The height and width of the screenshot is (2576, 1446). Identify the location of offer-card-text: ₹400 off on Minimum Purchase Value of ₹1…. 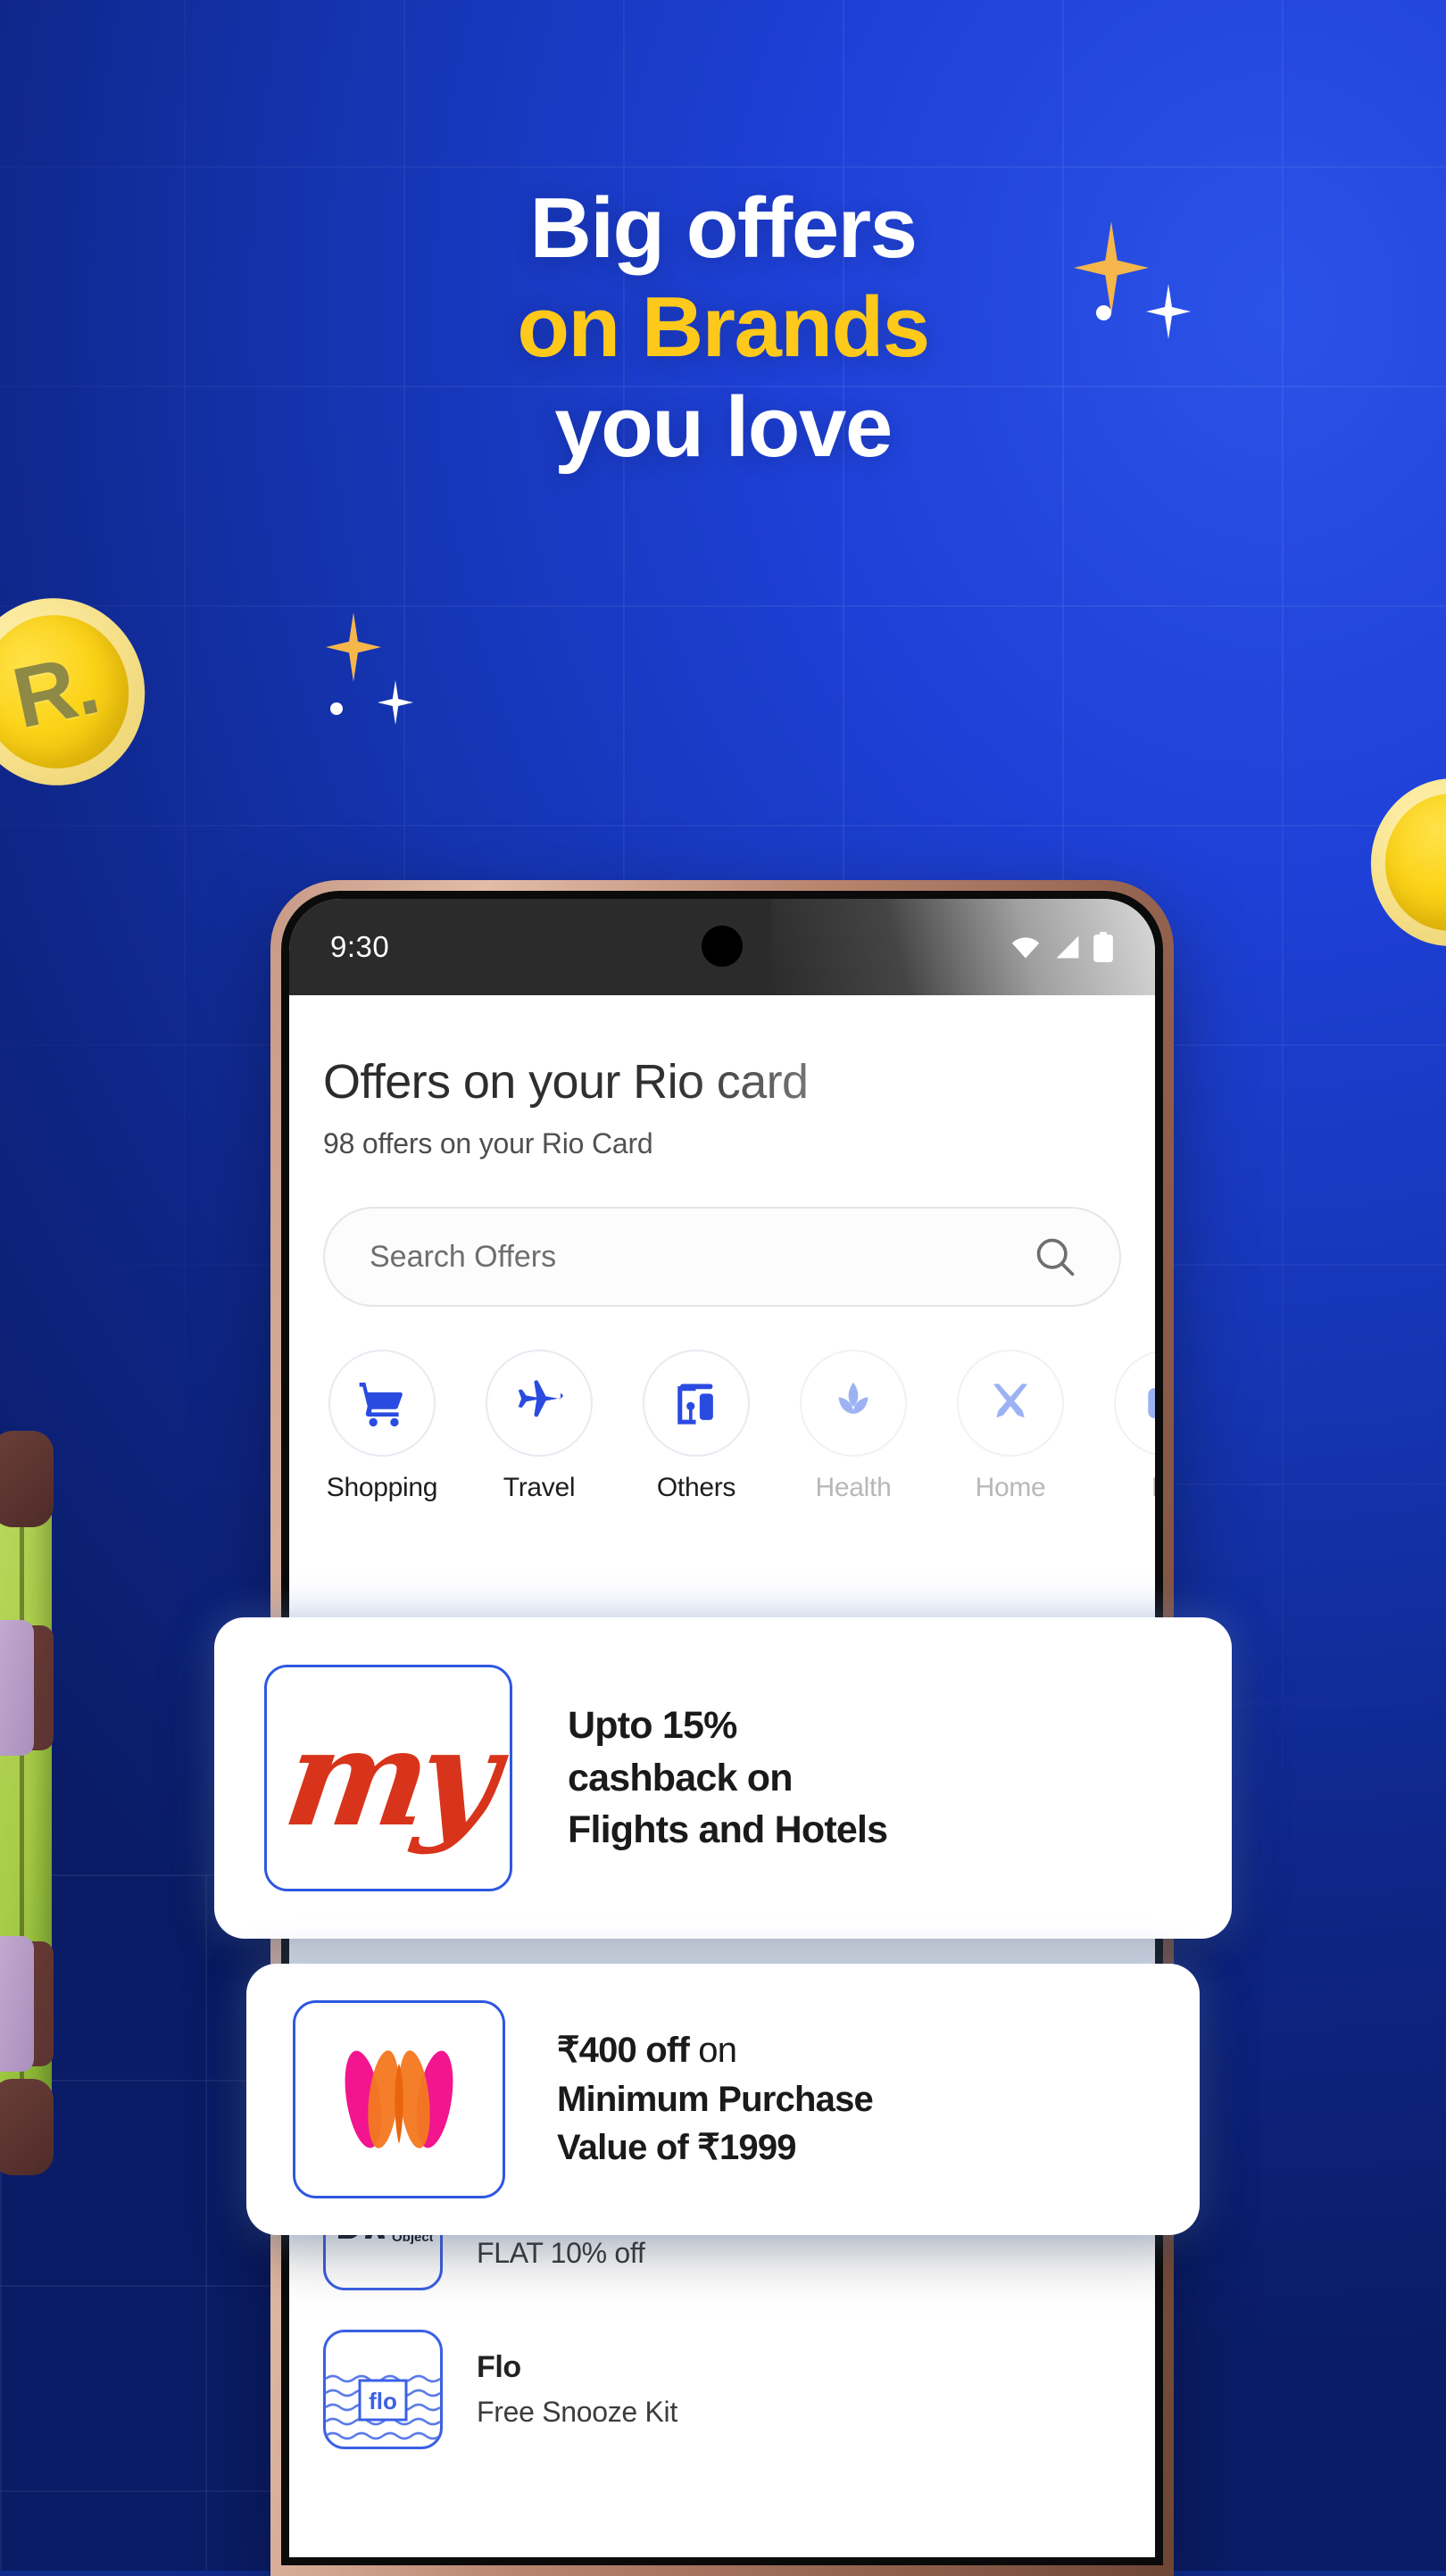
(716, 2099).